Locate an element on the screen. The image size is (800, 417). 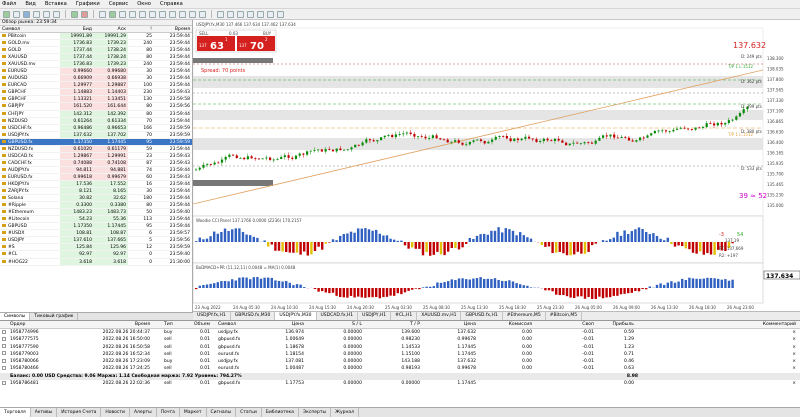
market-watch-row: USDJPY.fx 137.632 137.702 70 23:59:59 is located at coordinates (96, 135).